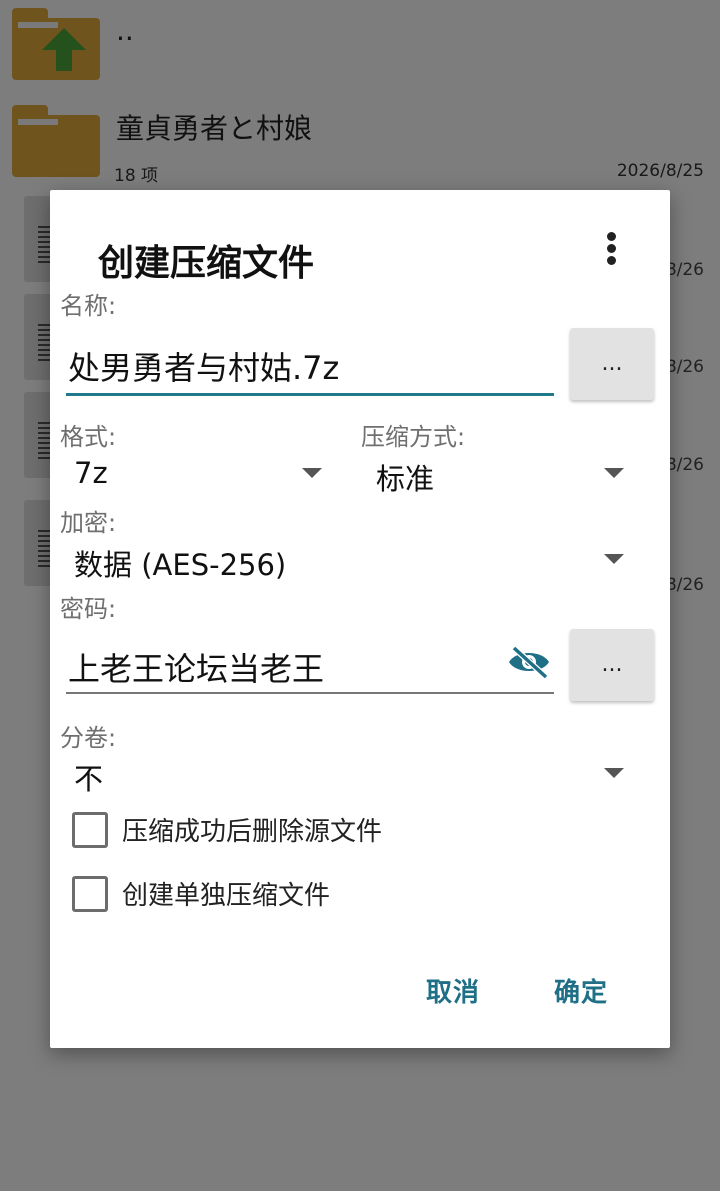 Image resolution: width=720 pixels, height=1191 pixels. I want to click on split-value: 不, so click(89, 779).